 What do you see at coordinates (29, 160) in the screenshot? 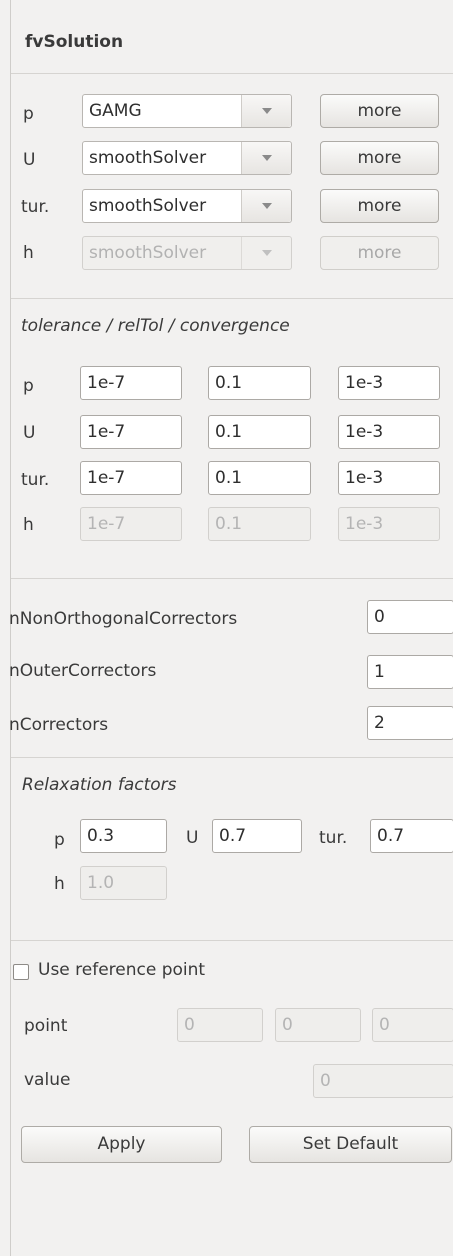
I see `solver-row-label: U` at bounding box center [29, 160].